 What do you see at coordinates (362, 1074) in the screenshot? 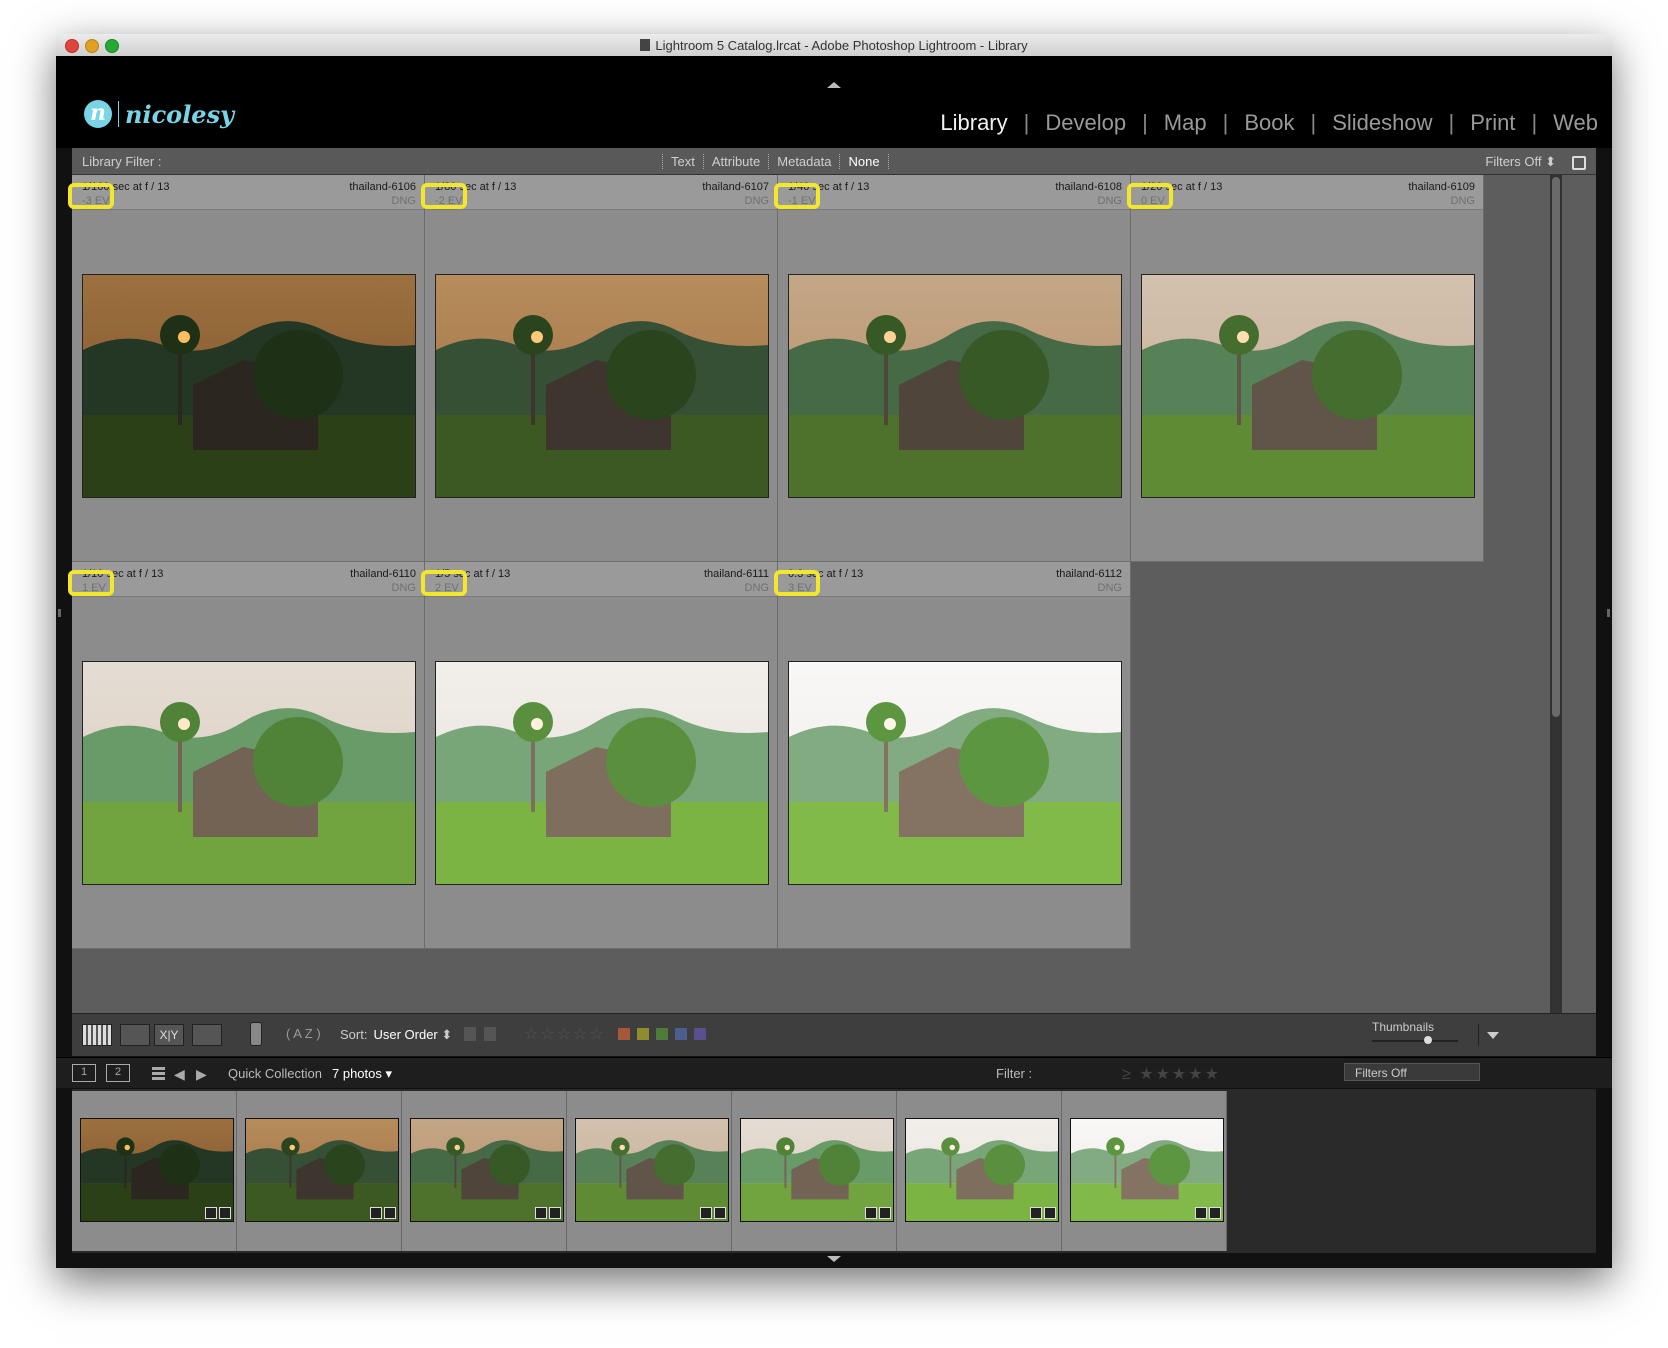
I see `photo-count: 7 photos ▾` at bounding box center [362, 1074].